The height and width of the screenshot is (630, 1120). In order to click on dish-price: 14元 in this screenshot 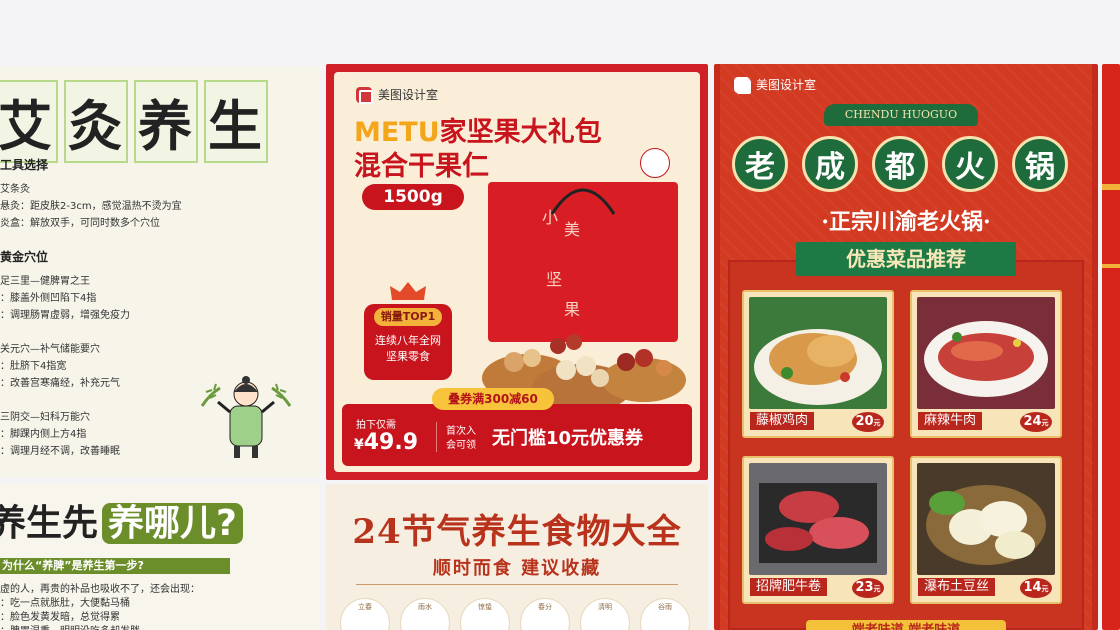, I will do `click(1036, 588)`.